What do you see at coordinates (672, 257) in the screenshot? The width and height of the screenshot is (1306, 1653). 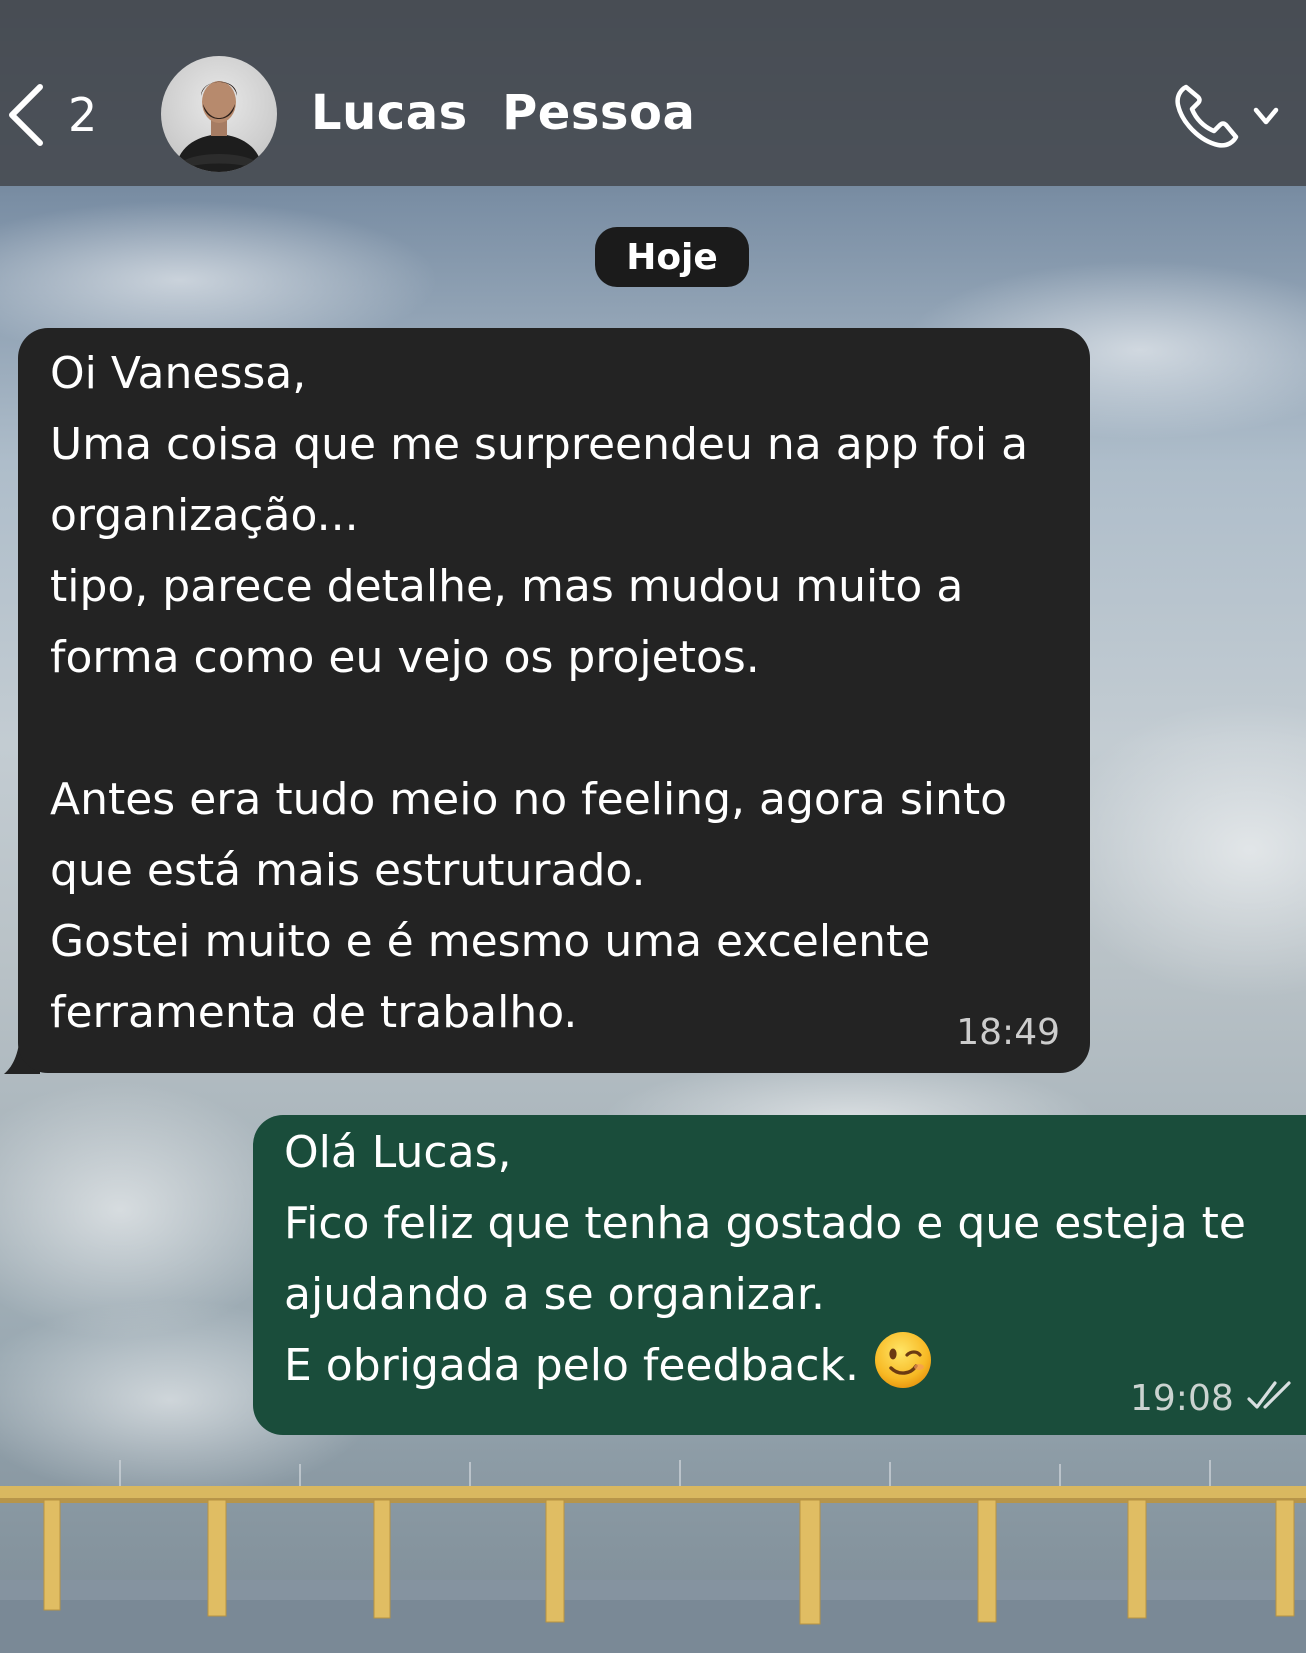 I see `date-divider: Hoje` at bounding box center [672, 257].